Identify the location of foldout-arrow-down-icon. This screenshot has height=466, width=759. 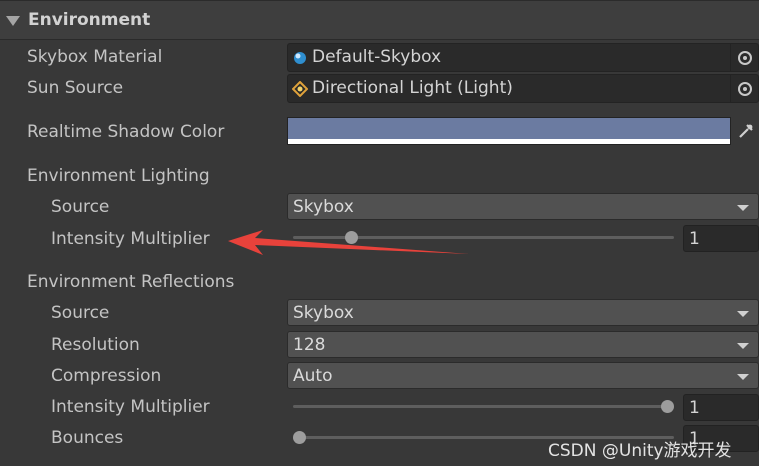
(13, 21).